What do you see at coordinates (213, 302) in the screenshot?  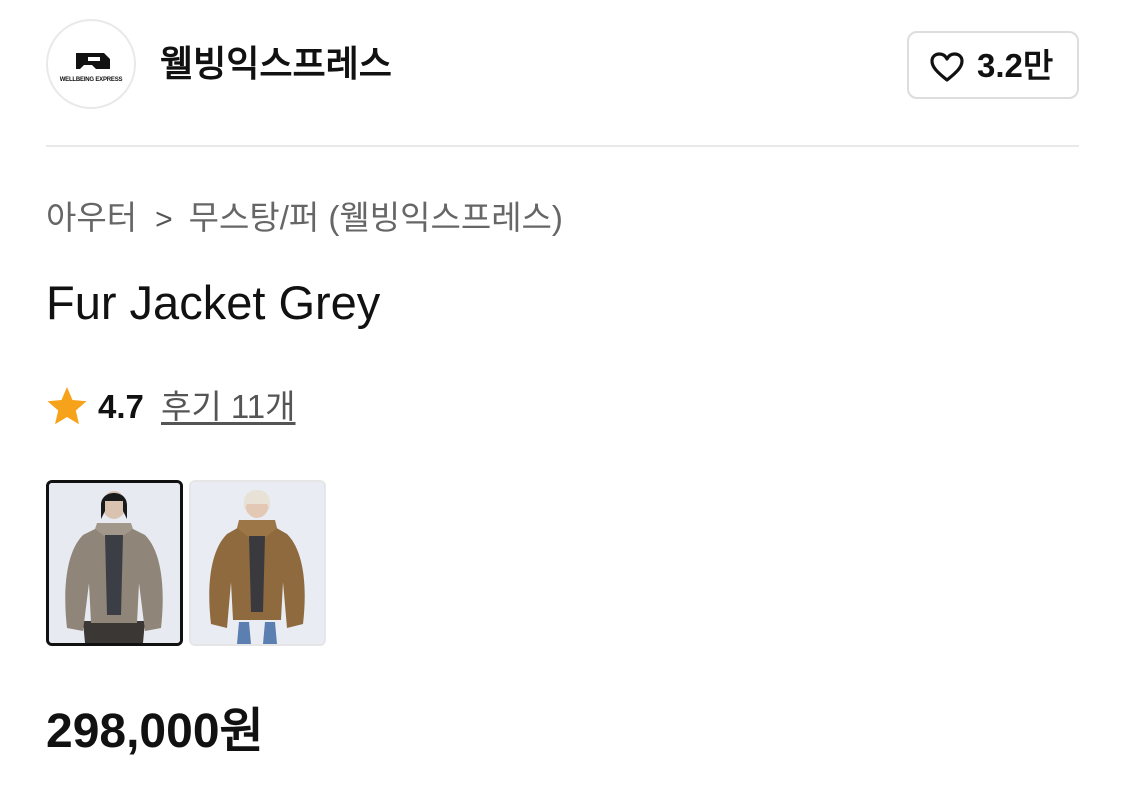 I see `product-title: Fur Jacket Grey` at bounding box center [213, 302].